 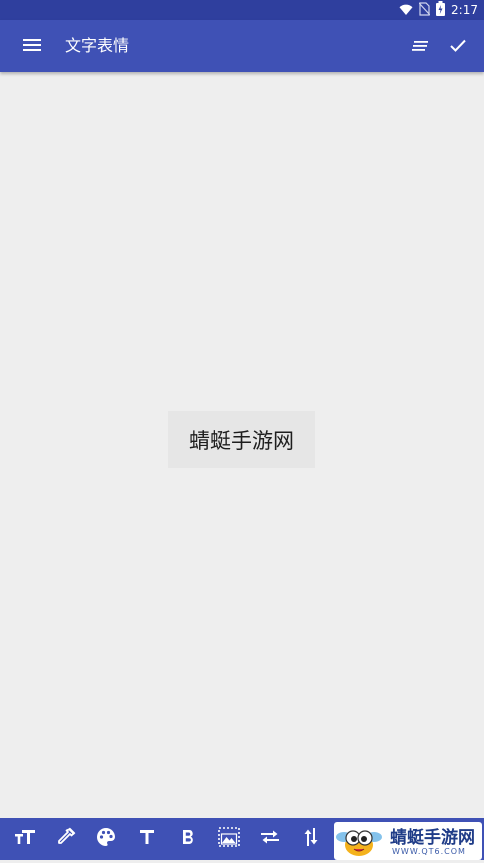 I want to click on status-bar: 2:17, so click(x=242, y=10).